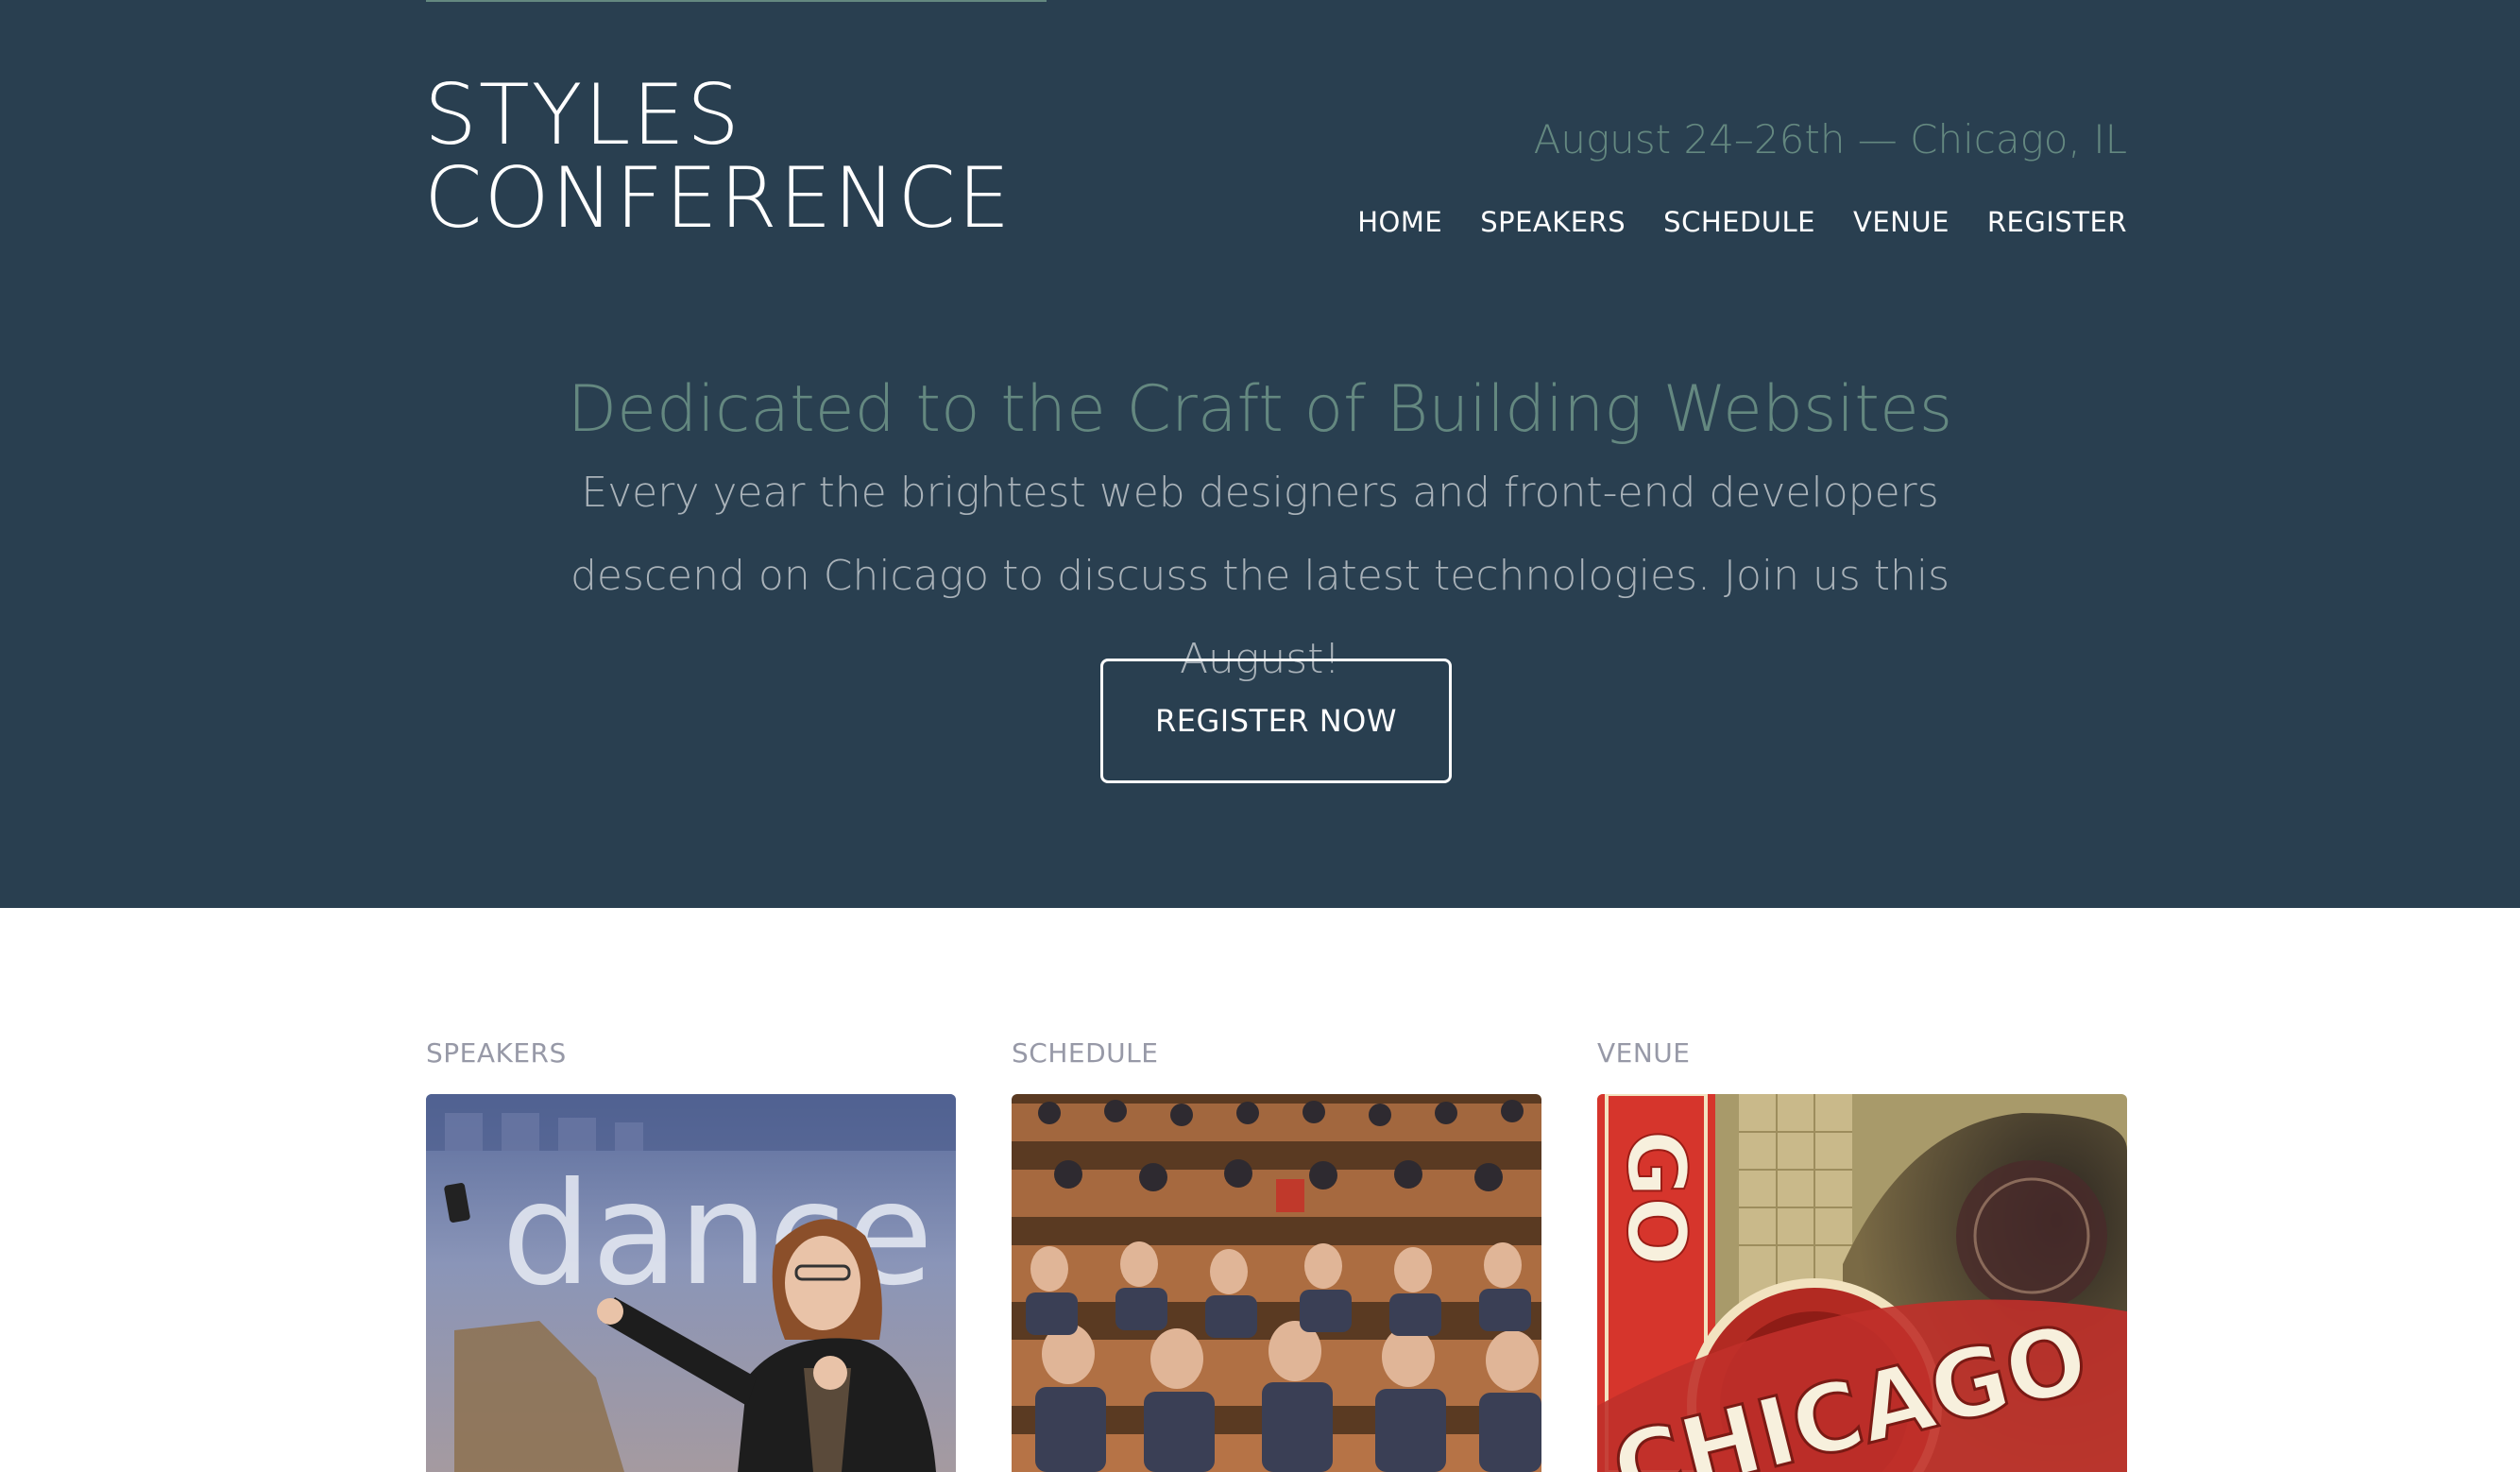 The height and width of the screenshot is (1472, 2520). I want to click on teaser-venue: VENUE GO CHICAGO, so click(1862, 1251).